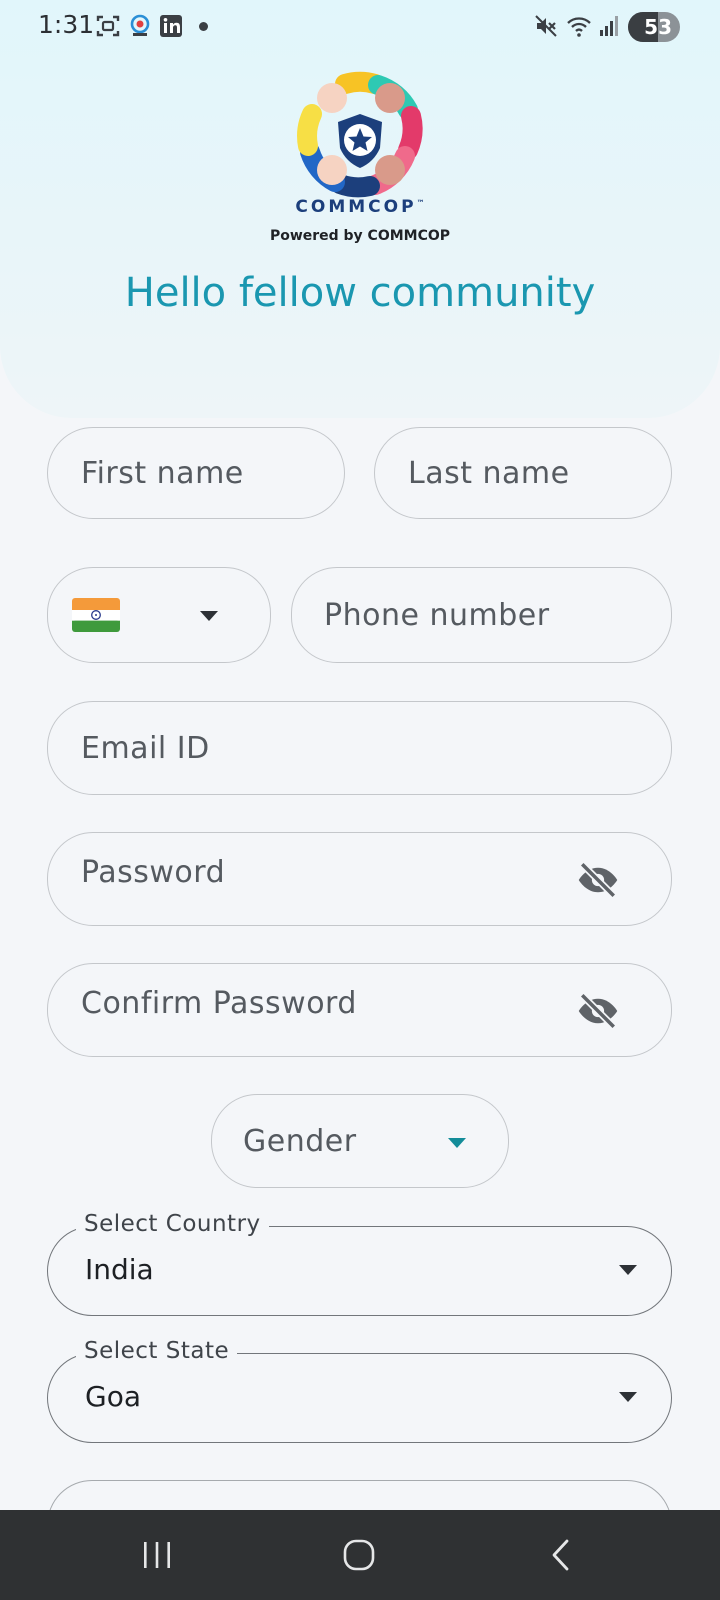 The width and height of the screenshot is (720, 1600). Describe the element at coordinates (437, 615) in the screenshot. I see `phone-number-placeholder: Phone number` at that location.